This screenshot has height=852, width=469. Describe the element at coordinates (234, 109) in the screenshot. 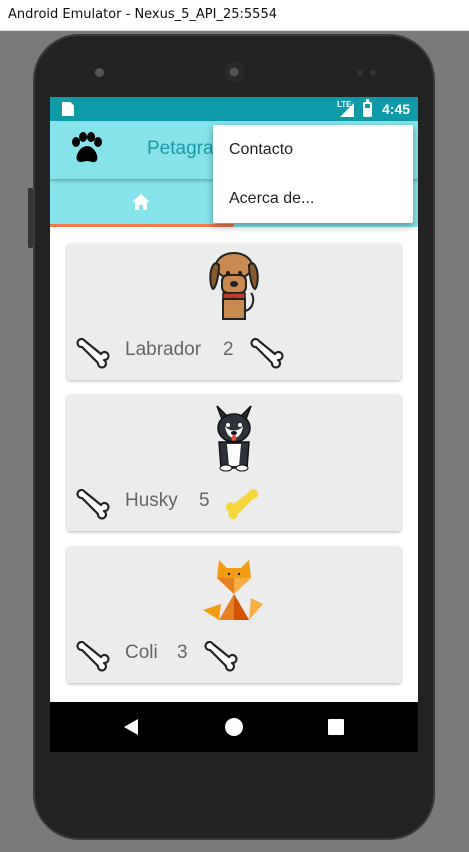

I see `status-bar: LTE 4:45` at that location.